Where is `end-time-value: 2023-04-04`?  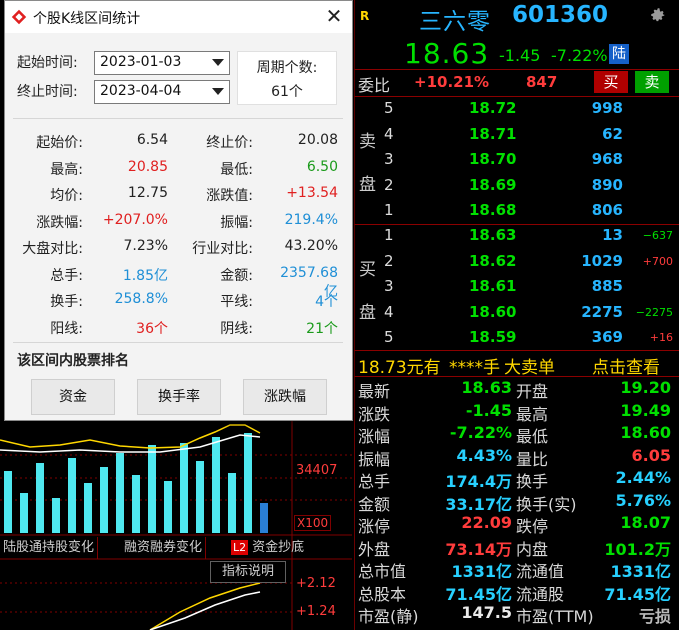 end-time-value: 2023-04-04 is located at coordinates (141, 91).